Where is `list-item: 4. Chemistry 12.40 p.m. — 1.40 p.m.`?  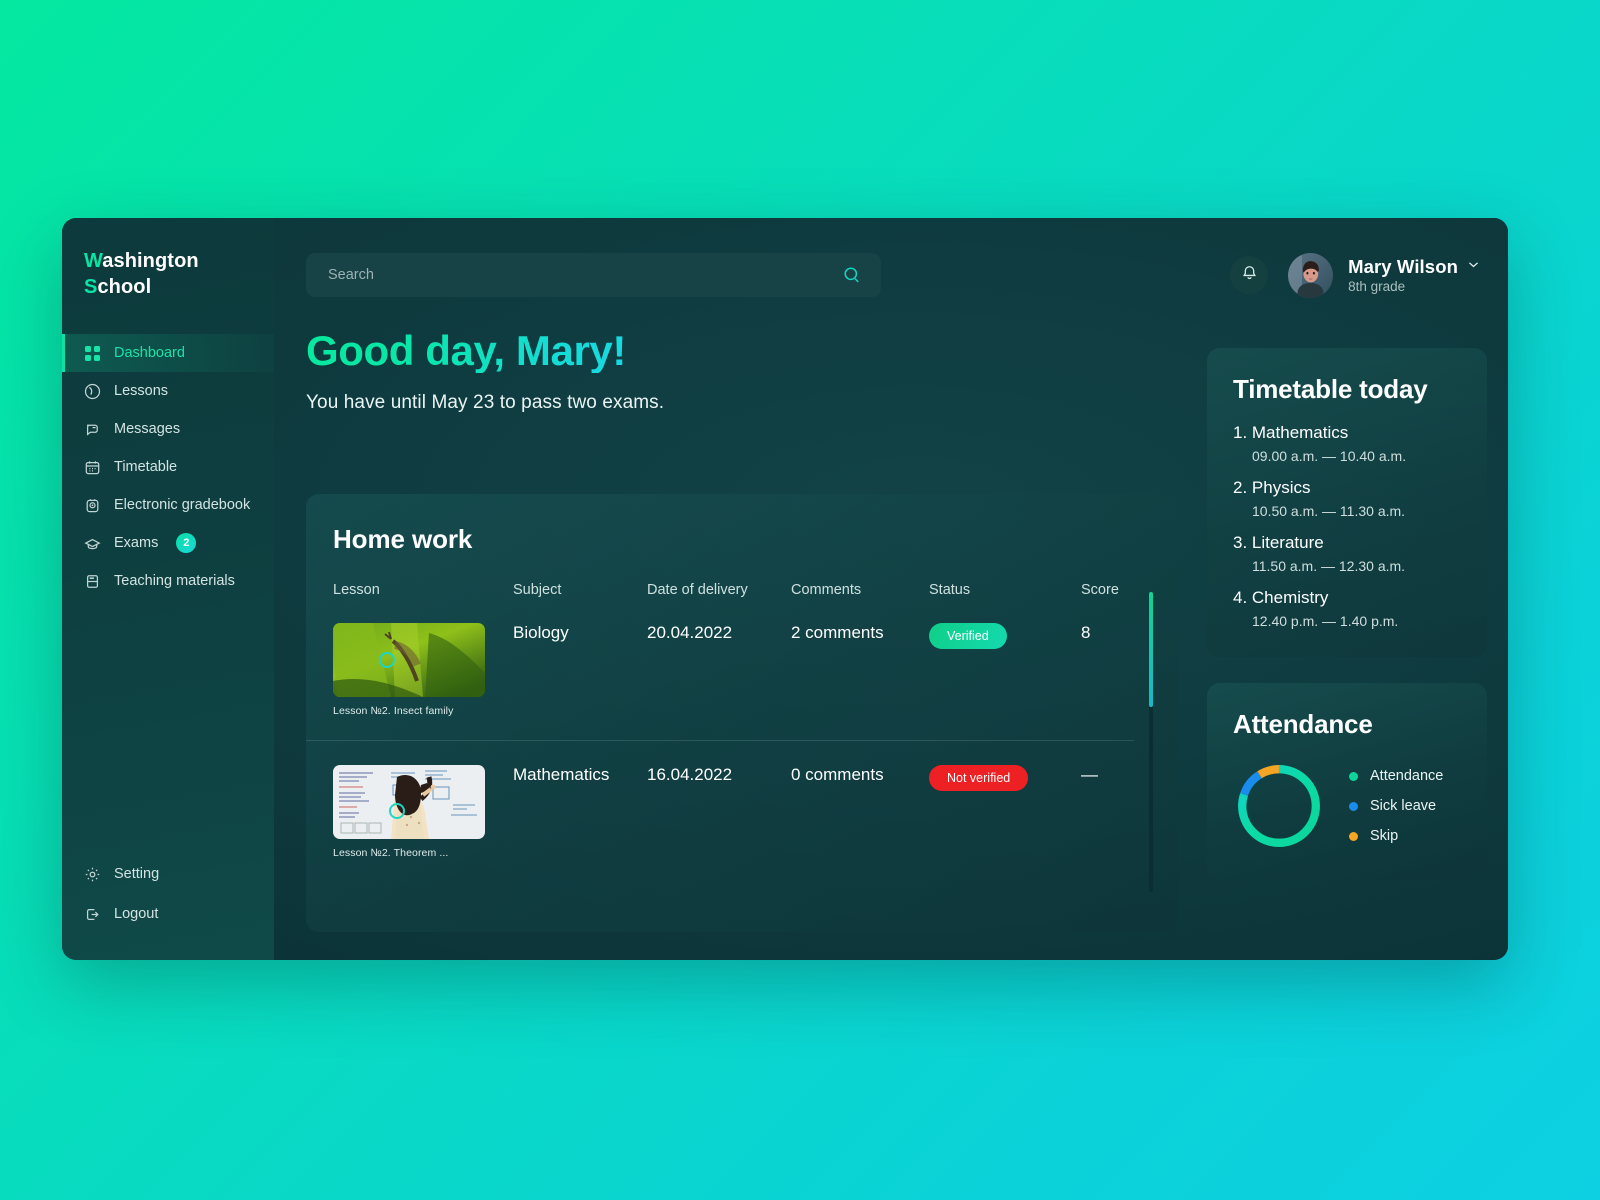 list-item: 4. Chemistry 12.40 p.m. — 1.40 p.m. is located at coordinates (1347, 608).